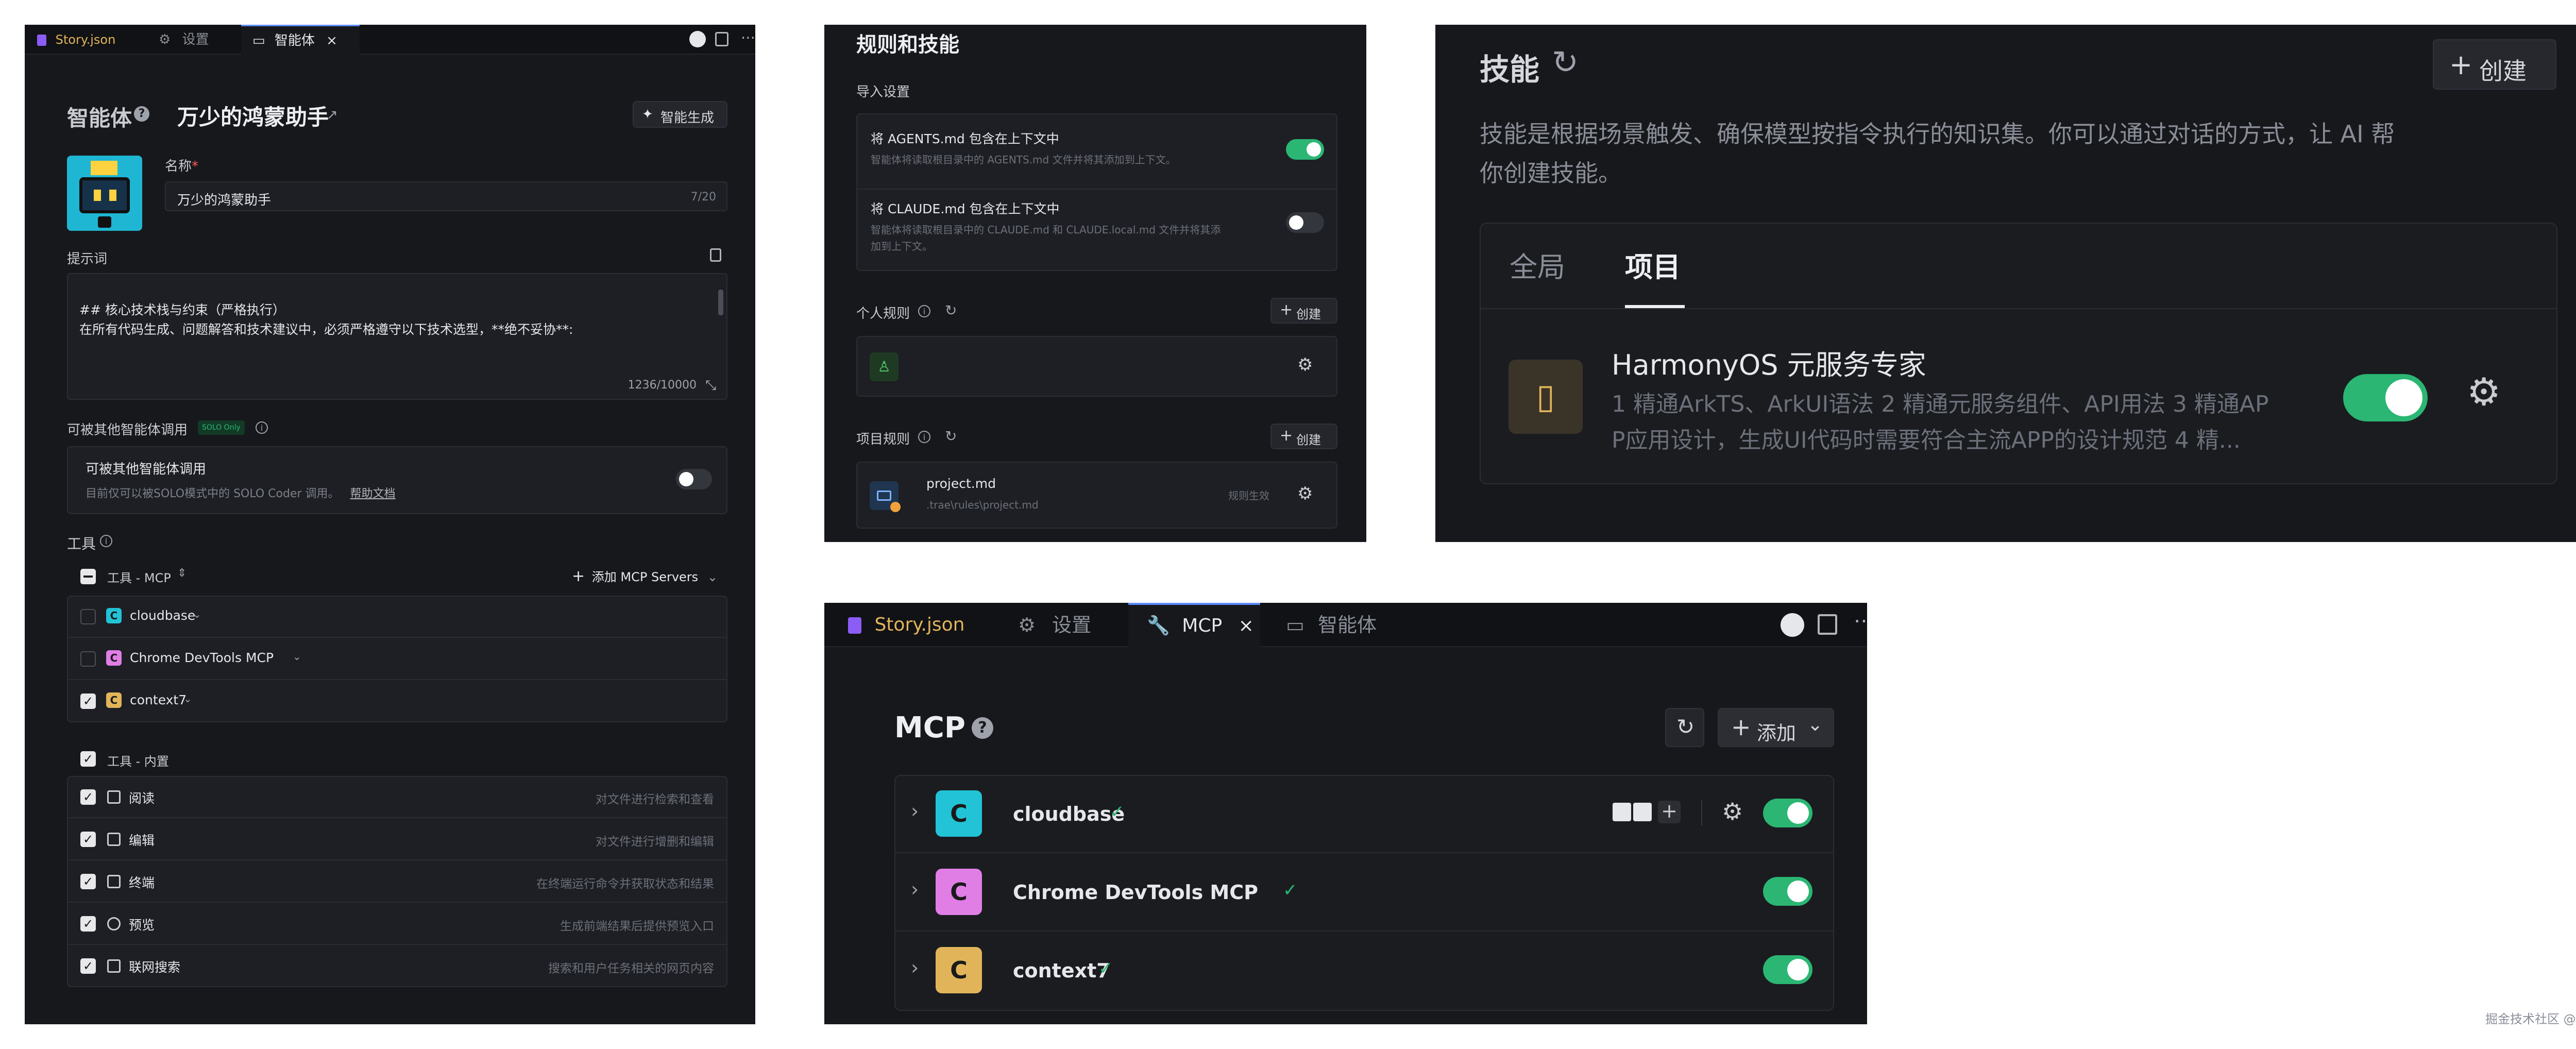  Describe the element at coordinates (88, 576) in the screenshot. I see `mcp-group-checkbox` at that location.